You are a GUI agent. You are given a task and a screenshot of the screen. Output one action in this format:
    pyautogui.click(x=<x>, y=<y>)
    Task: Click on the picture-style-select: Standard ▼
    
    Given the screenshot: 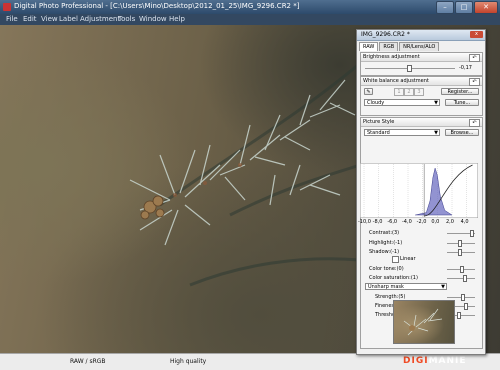 What is the action you would take?
    pyautogui.click(x=402, y=132)
    